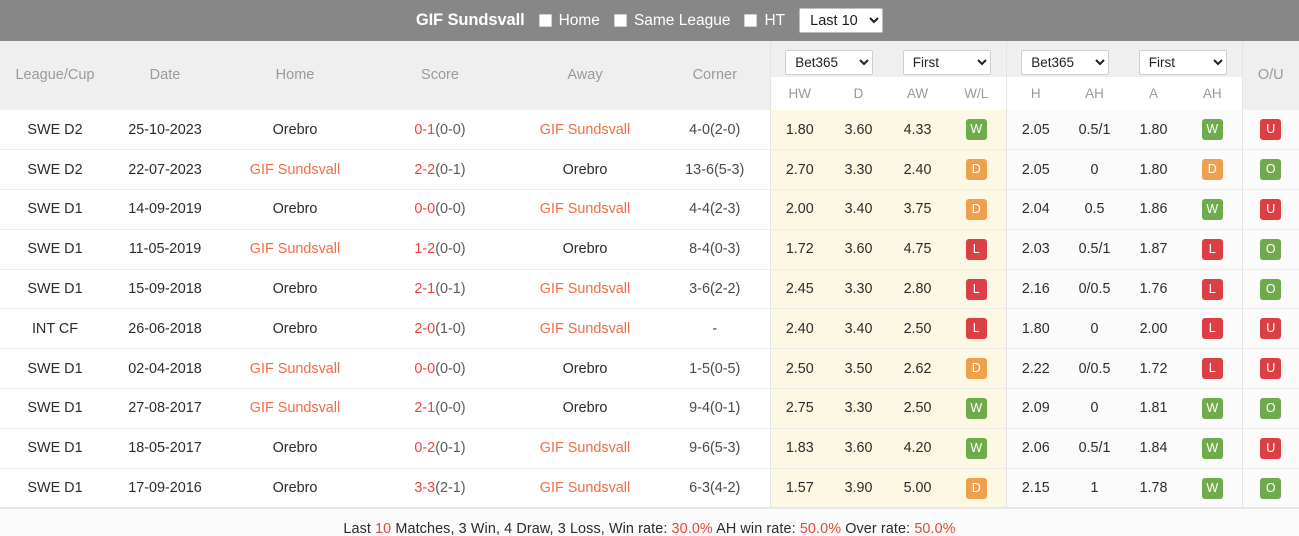  Describe the element at coordinates (715, 368) in the screenshot. I see `corner-value: 1-5(0-5)` at that location.